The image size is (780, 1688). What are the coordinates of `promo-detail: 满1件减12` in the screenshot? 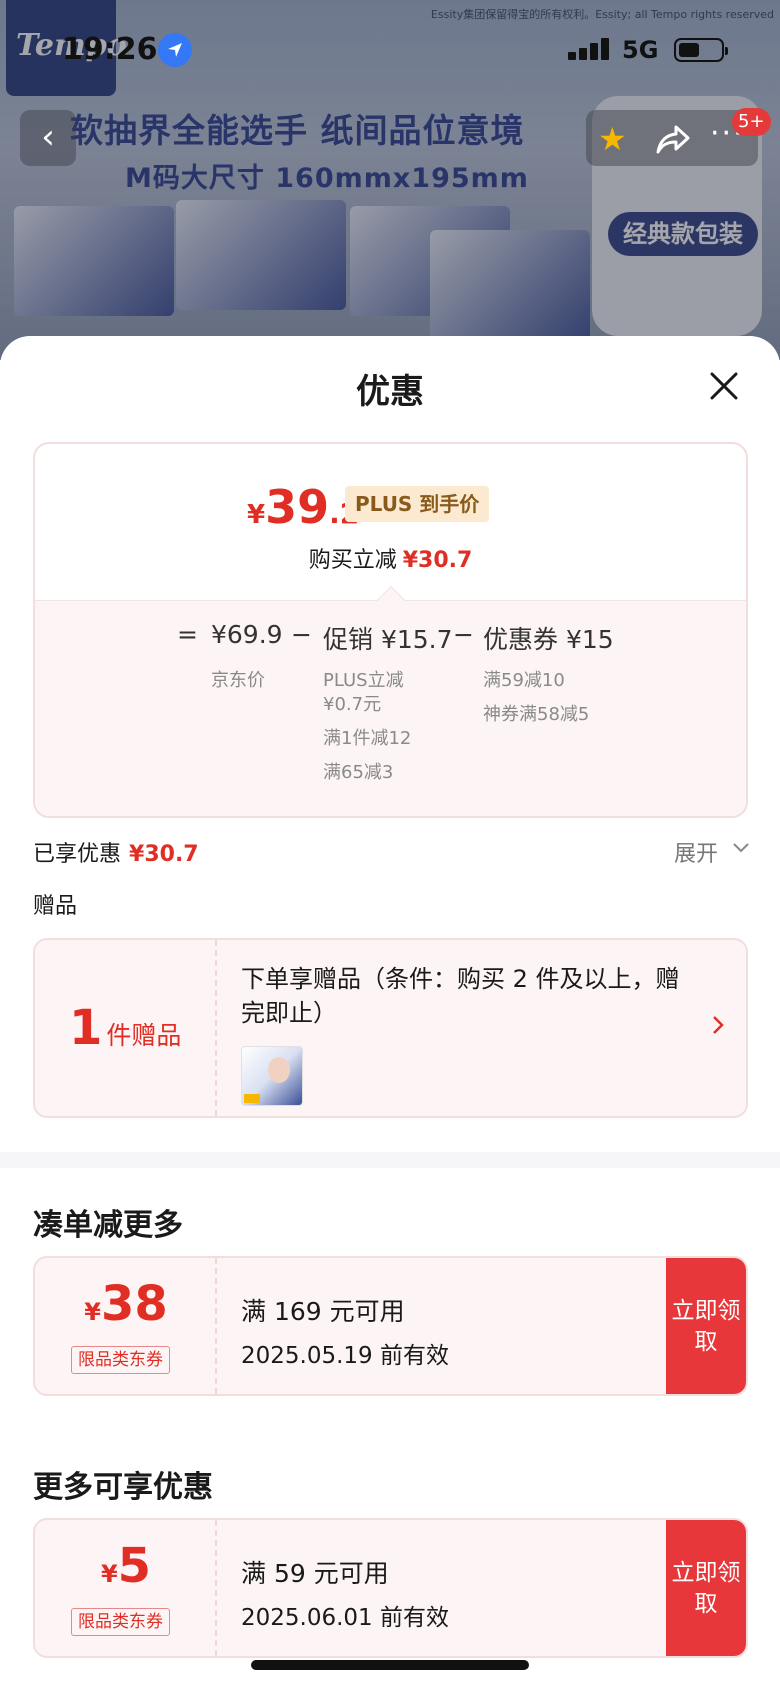 It's located at (367, 738).